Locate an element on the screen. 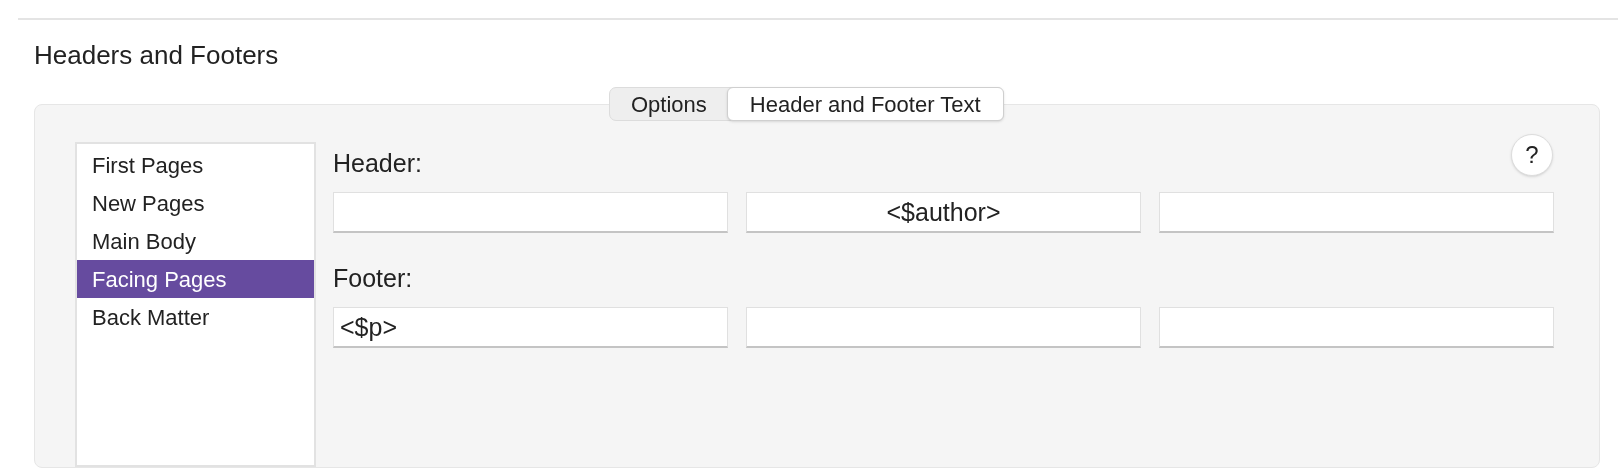 This screenshot has width=1618, height=474. section-label: Footer: is located at coordinates (373, 278).